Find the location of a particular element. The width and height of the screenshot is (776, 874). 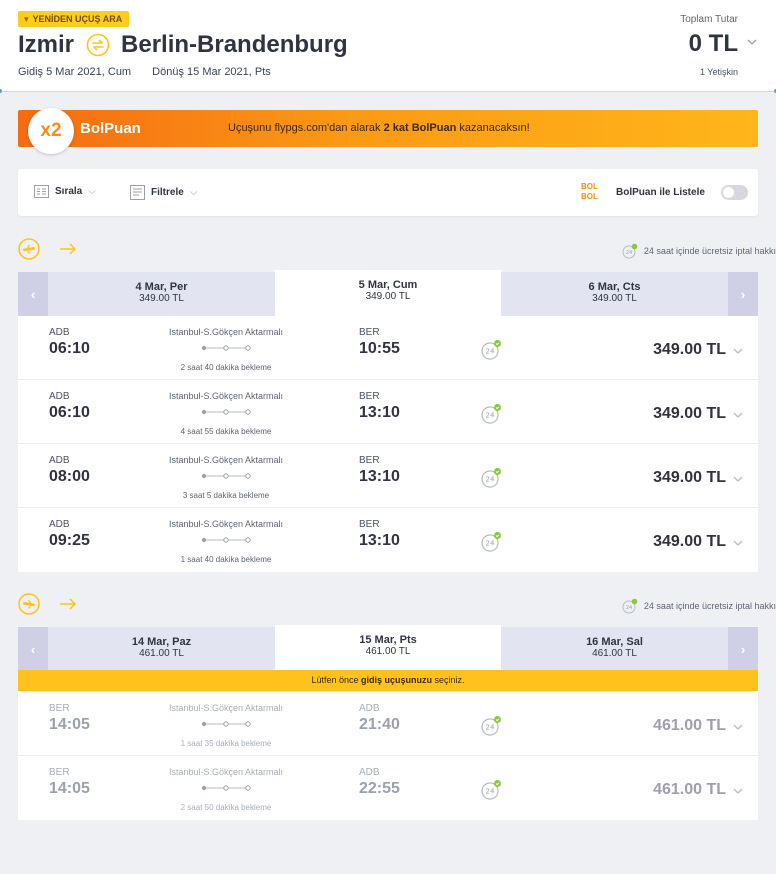

warning-text-part: seçiniz. is located at coordinates (448, 680).